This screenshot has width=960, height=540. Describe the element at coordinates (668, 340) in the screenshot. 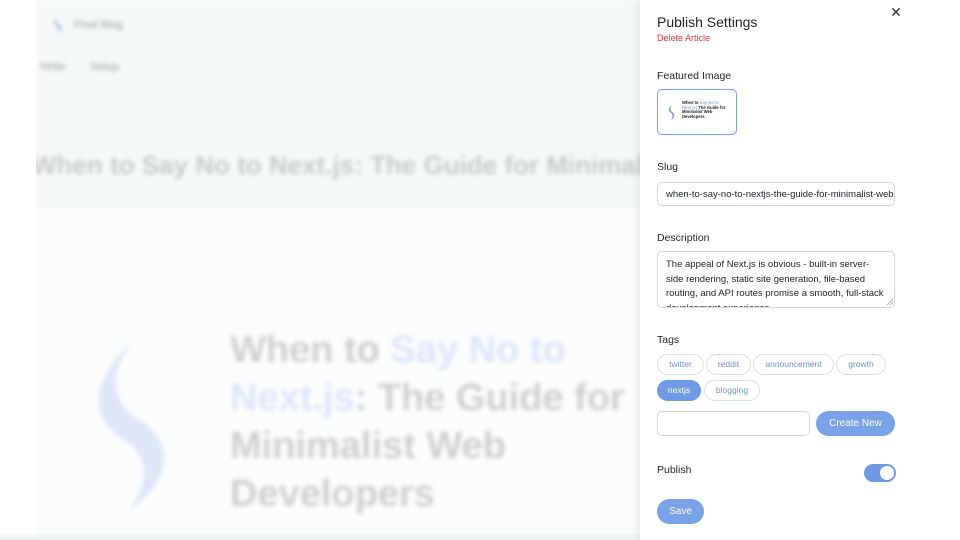

I see `tags-label: Tags` at that location.